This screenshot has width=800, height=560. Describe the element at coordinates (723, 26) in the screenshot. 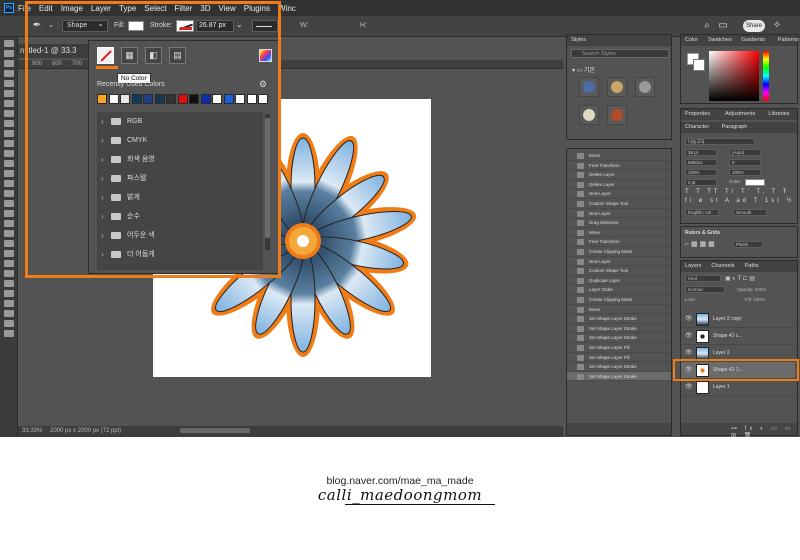

I see `workspace-icon: ▭` at that location.